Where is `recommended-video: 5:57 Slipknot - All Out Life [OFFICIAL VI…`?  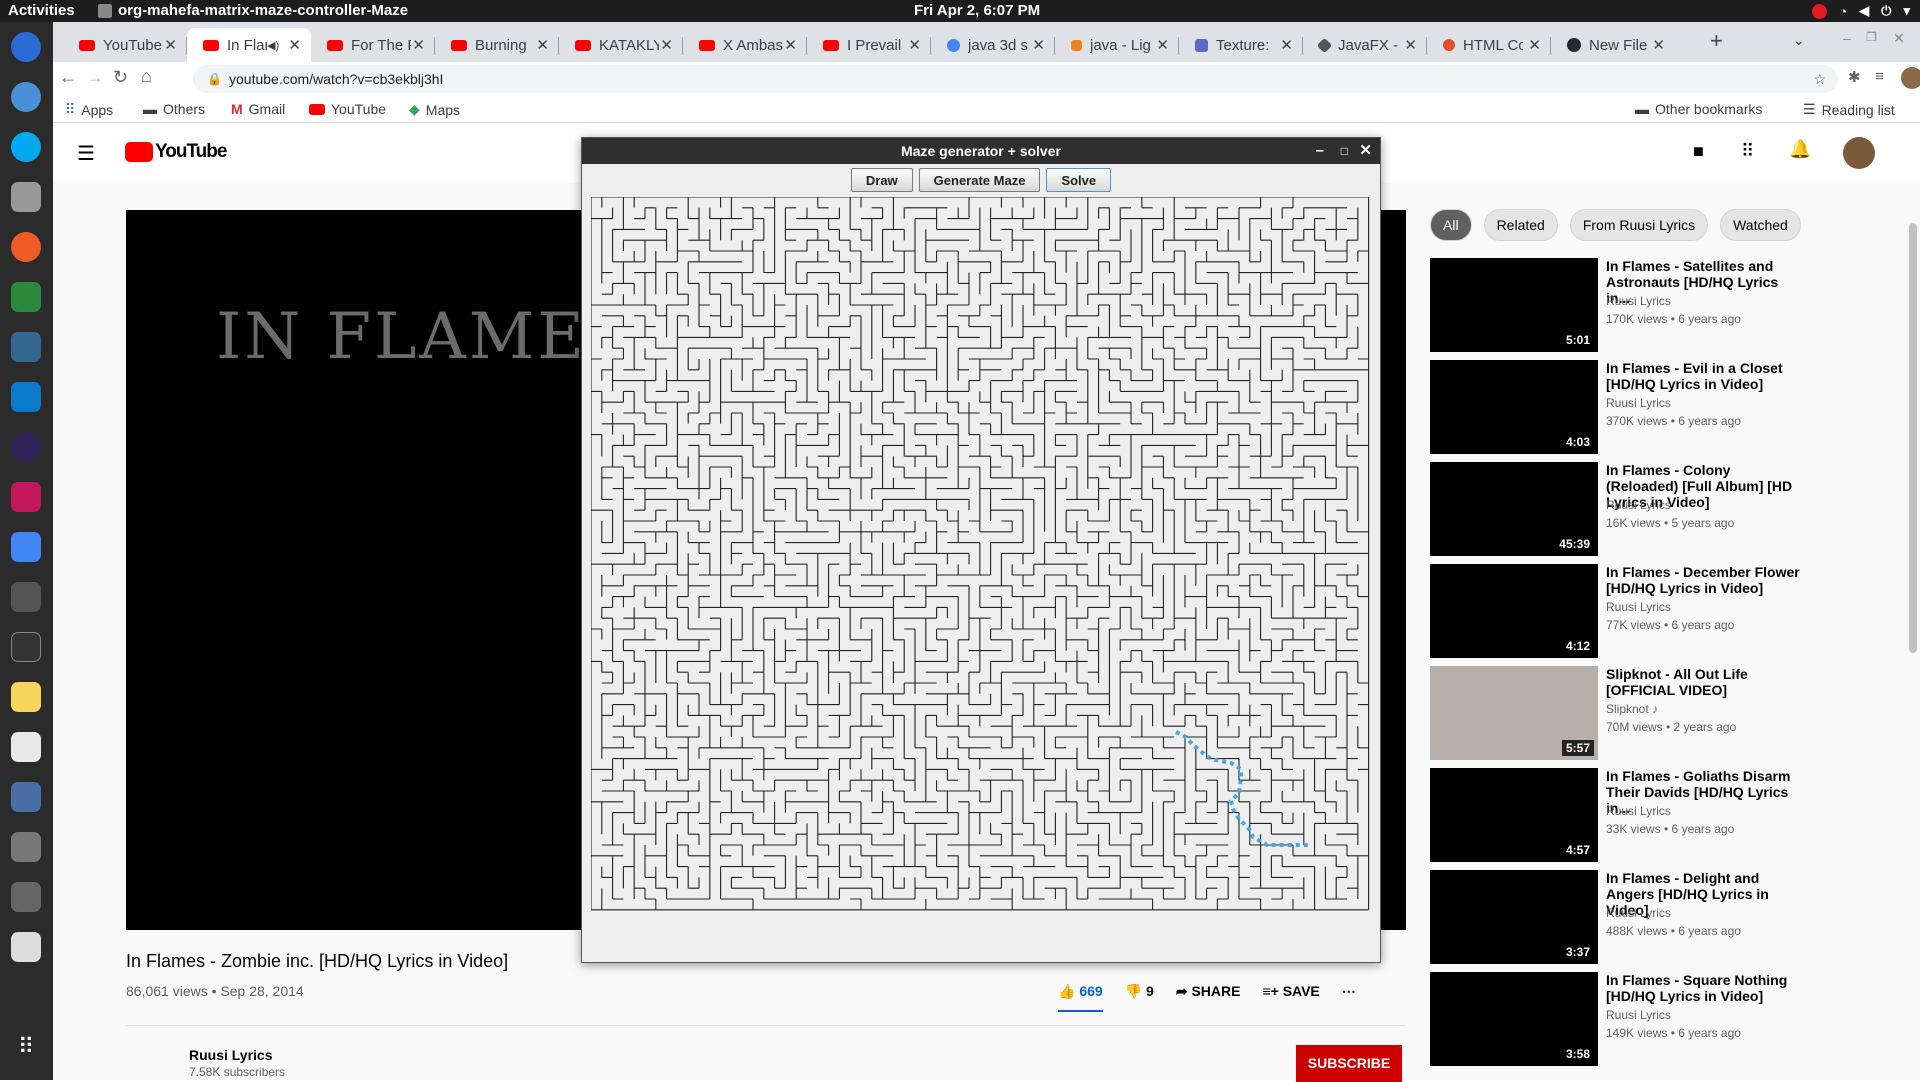
recommended-video: 5:57 Slipknot - All Out Life [OFFICIAL VI… is located at coordinates (1660, 713).